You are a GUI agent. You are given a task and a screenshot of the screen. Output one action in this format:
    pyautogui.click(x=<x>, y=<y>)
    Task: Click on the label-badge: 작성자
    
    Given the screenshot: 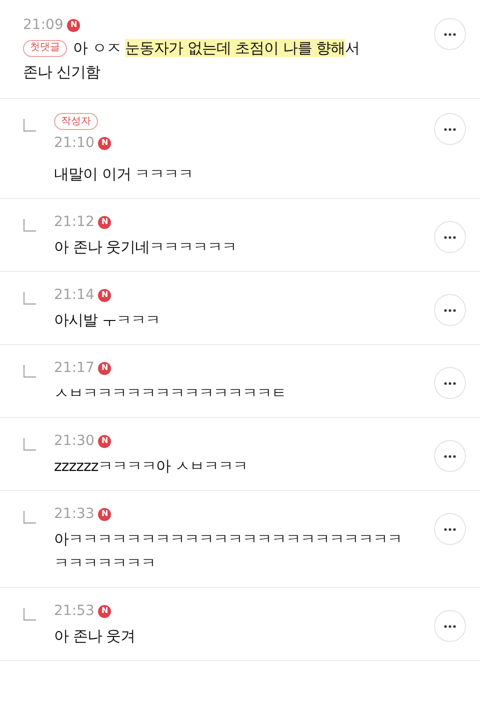 What is the action you would take?
    pyautogui.click(x=76, y=121)
    